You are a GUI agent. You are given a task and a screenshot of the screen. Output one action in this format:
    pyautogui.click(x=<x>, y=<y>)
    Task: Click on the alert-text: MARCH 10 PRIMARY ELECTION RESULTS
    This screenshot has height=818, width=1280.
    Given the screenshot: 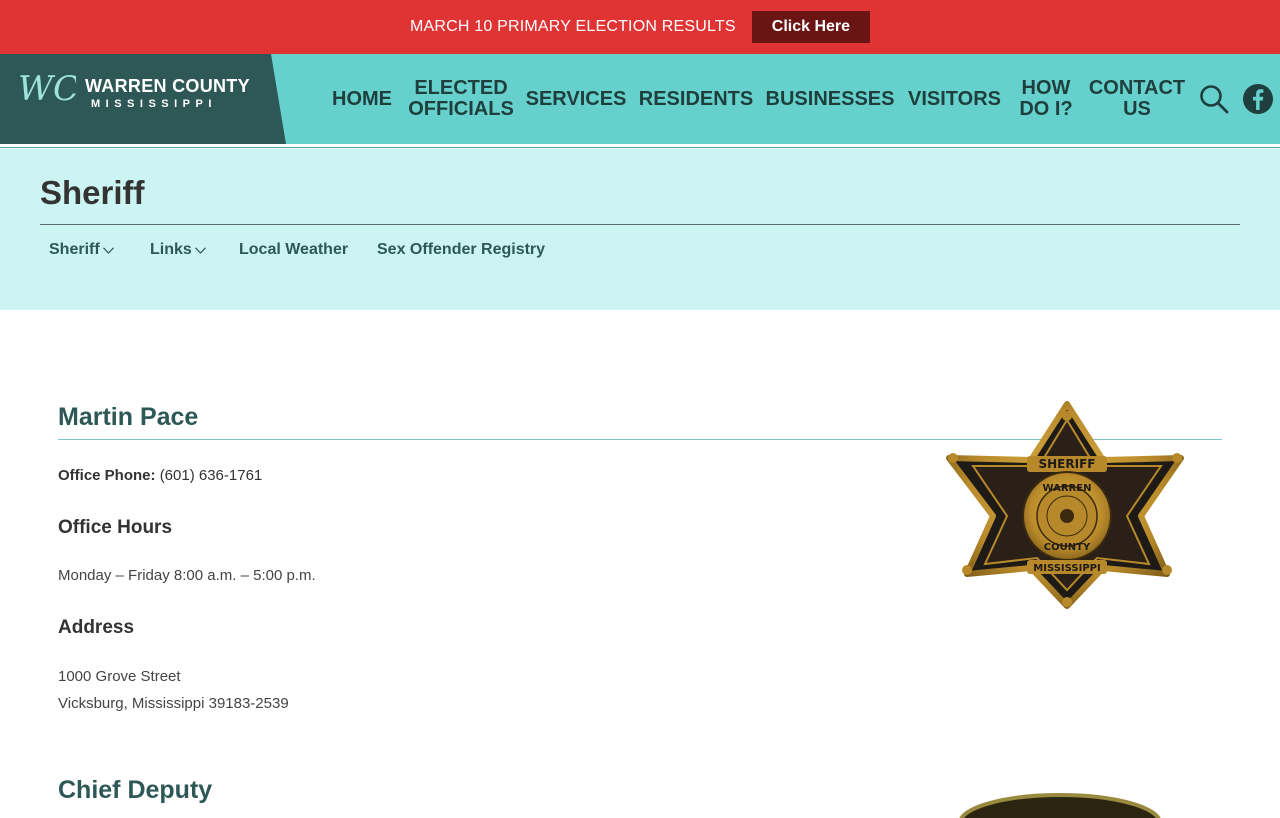 What is the action you would take?
    pyautogui.click(x=572, y=26)
    